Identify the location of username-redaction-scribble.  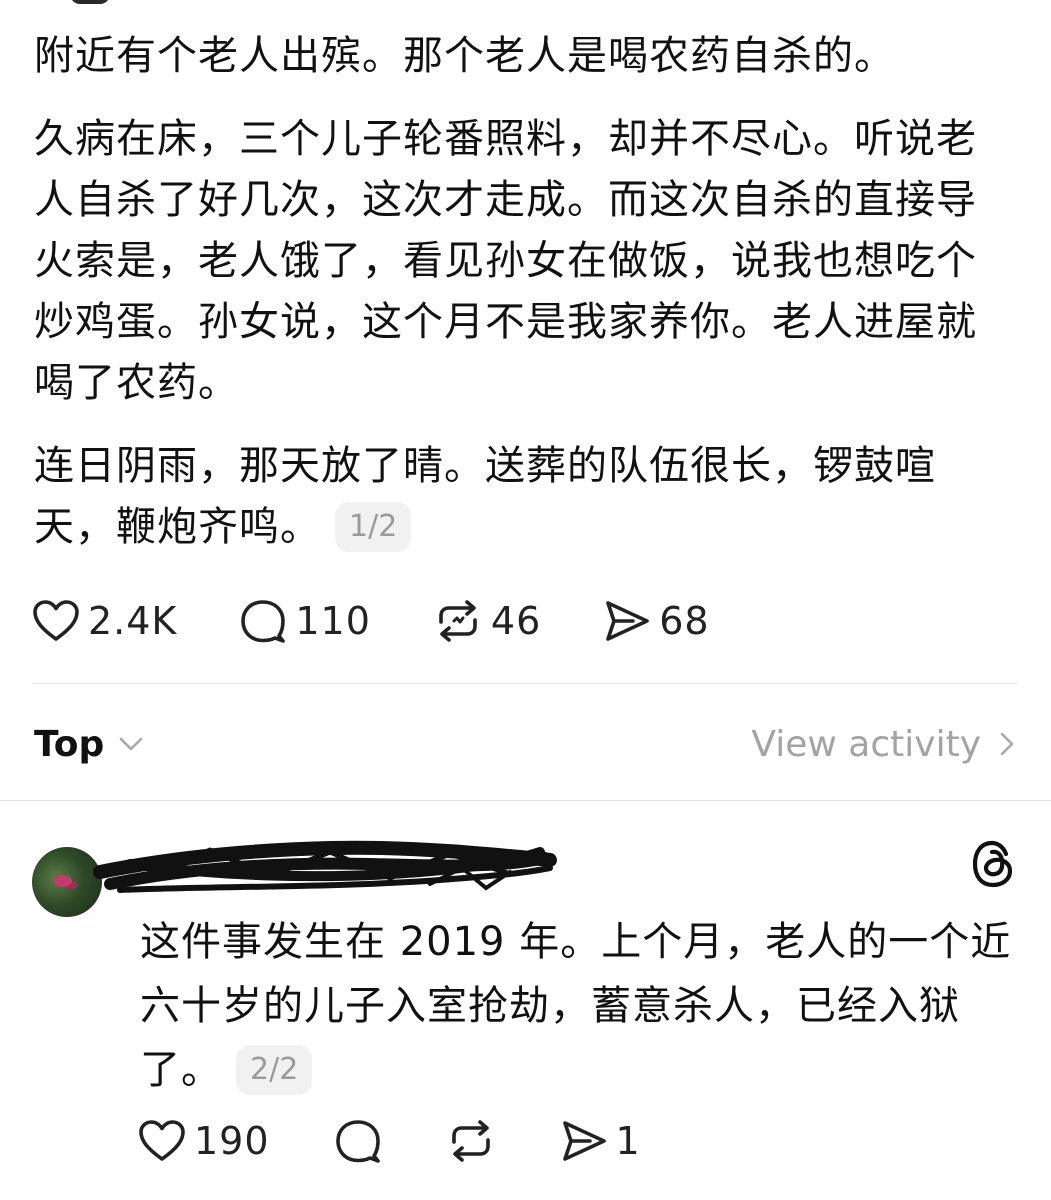
(325, 866).